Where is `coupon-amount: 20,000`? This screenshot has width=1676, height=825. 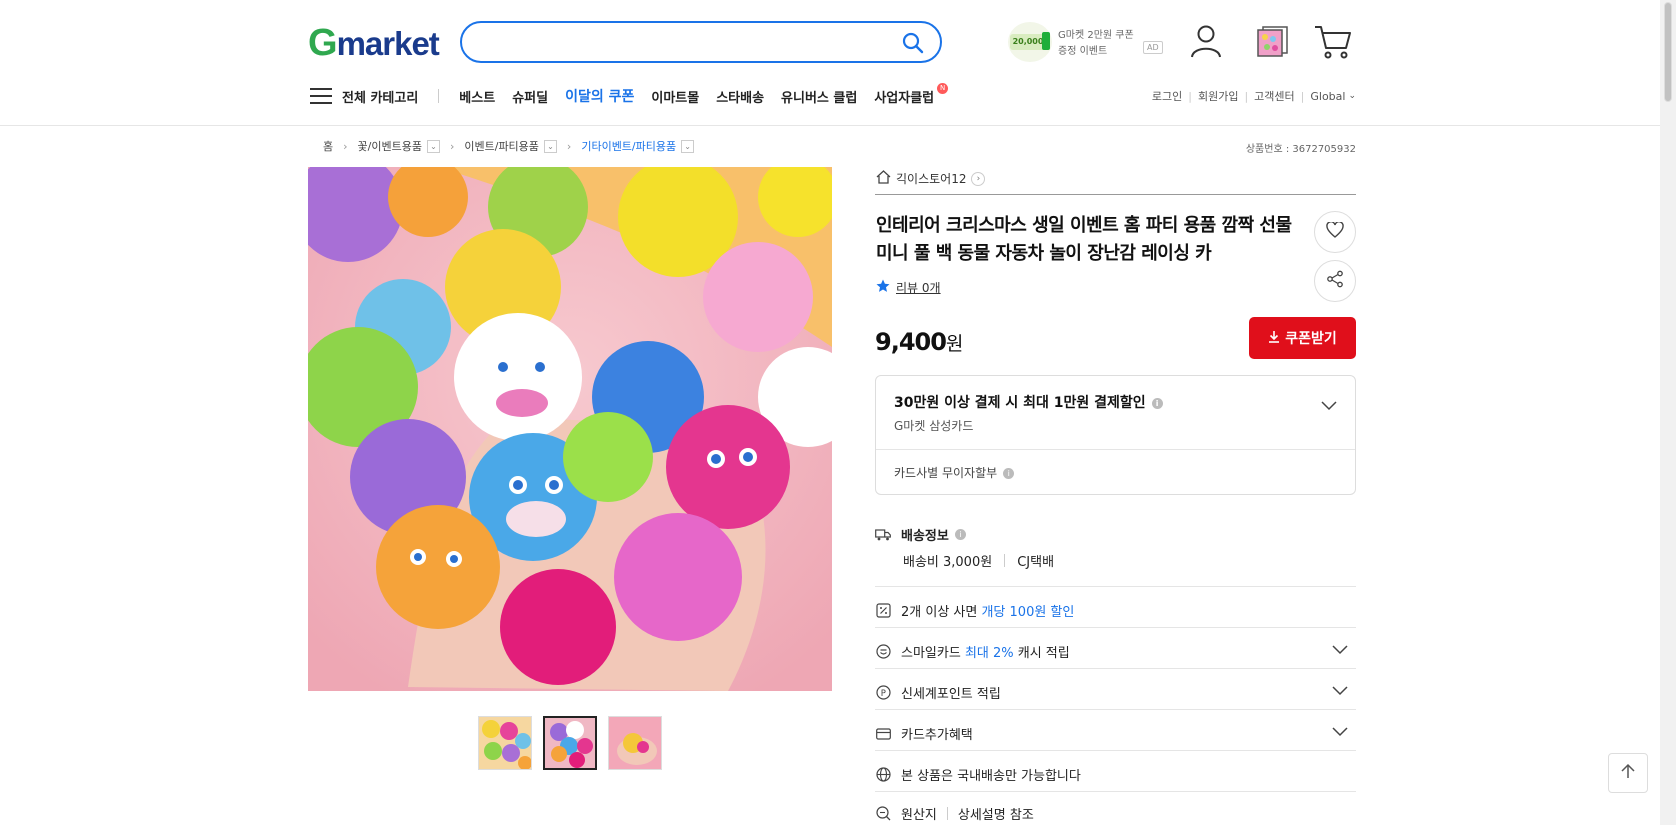
coupon-amount: 20,000 is located at coordinates (1028, 42).